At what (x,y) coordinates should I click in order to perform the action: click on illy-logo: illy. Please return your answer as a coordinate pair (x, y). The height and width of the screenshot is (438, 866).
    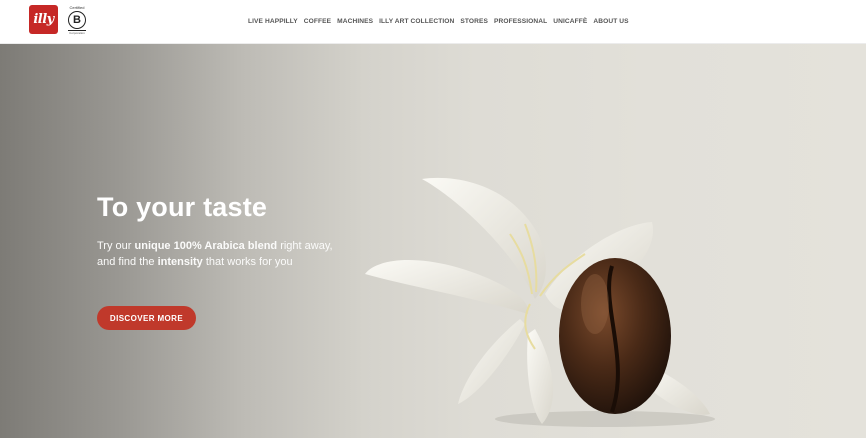
    Looking at the image, I should click on (43, 19).